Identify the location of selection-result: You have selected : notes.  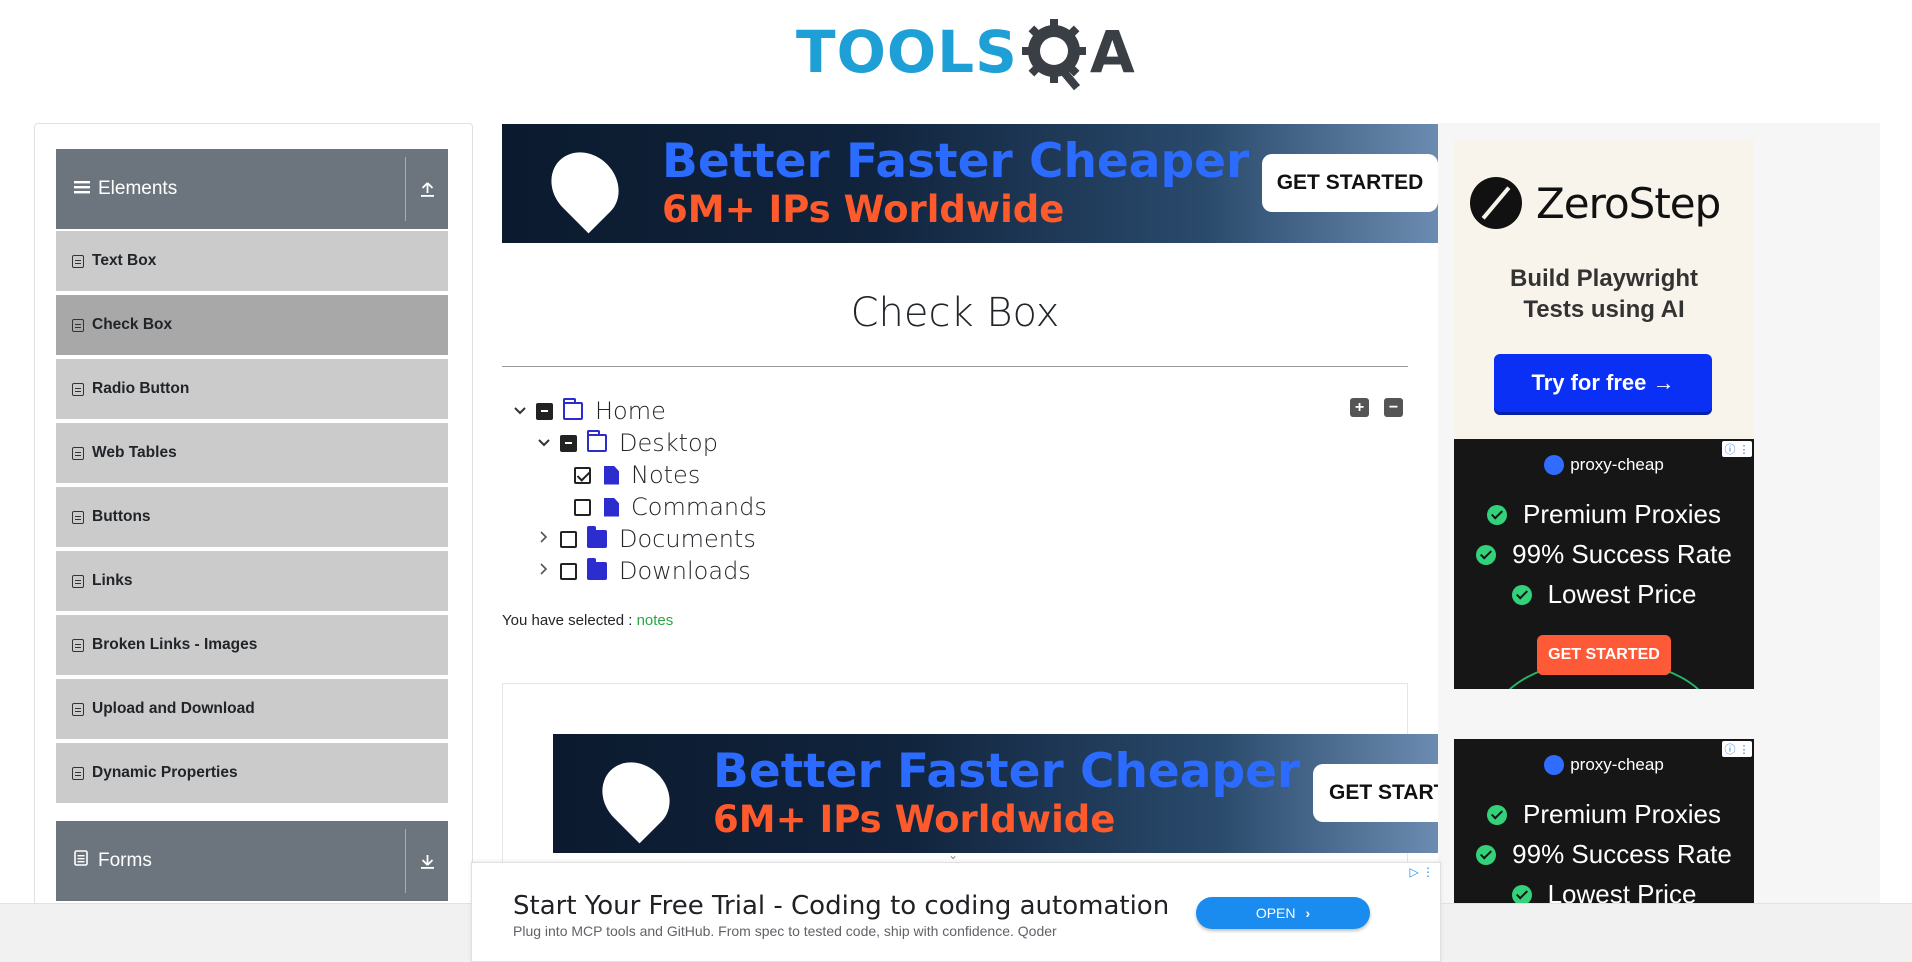
(587, 620).